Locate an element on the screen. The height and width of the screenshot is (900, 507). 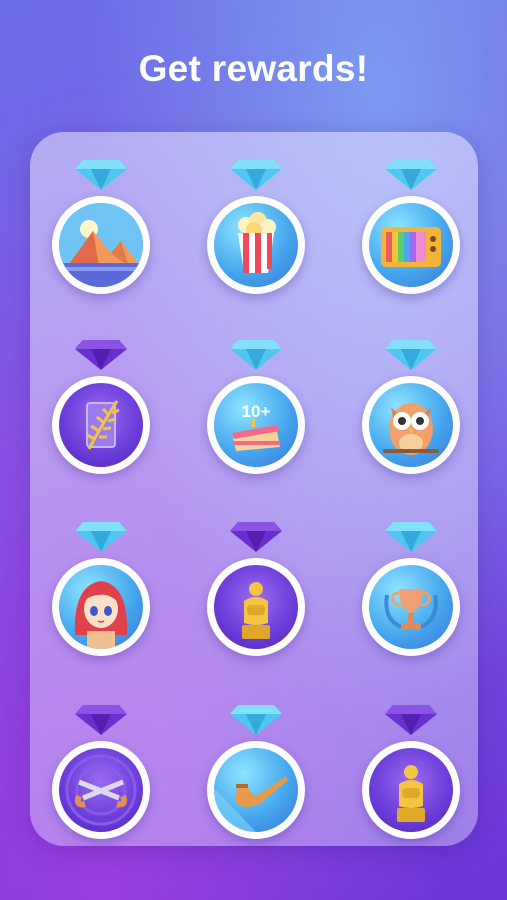
page-title: Get rewards! is located at coordinates (253, 68).